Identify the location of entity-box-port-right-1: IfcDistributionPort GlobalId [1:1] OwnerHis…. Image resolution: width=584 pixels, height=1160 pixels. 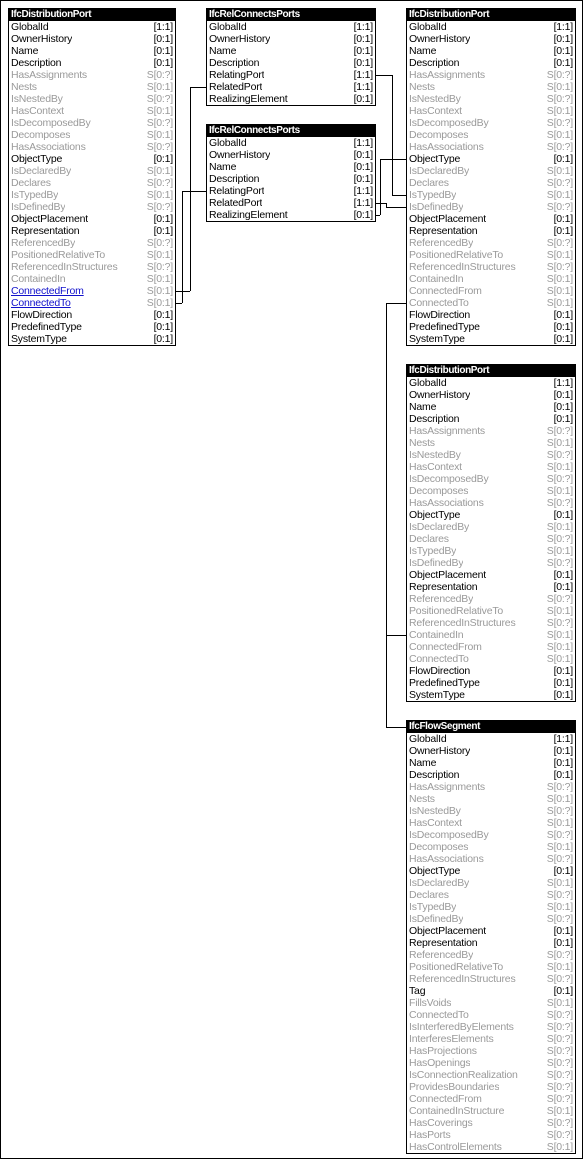
(491, 177).